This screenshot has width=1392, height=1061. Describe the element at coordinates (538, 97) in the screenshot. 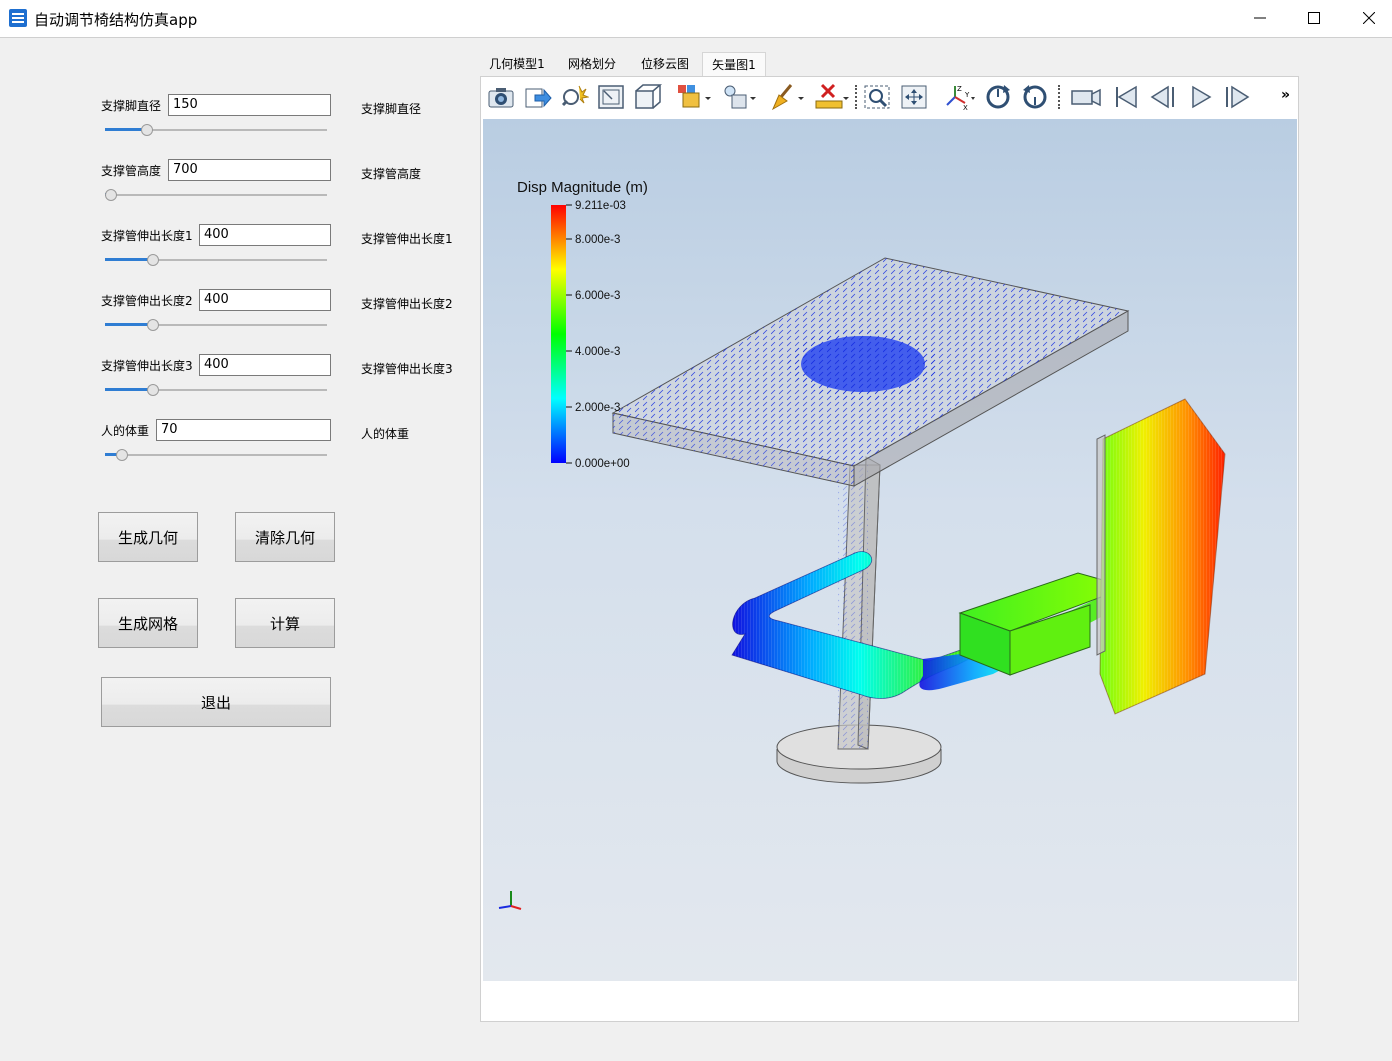

I see `export-icon` at that location.